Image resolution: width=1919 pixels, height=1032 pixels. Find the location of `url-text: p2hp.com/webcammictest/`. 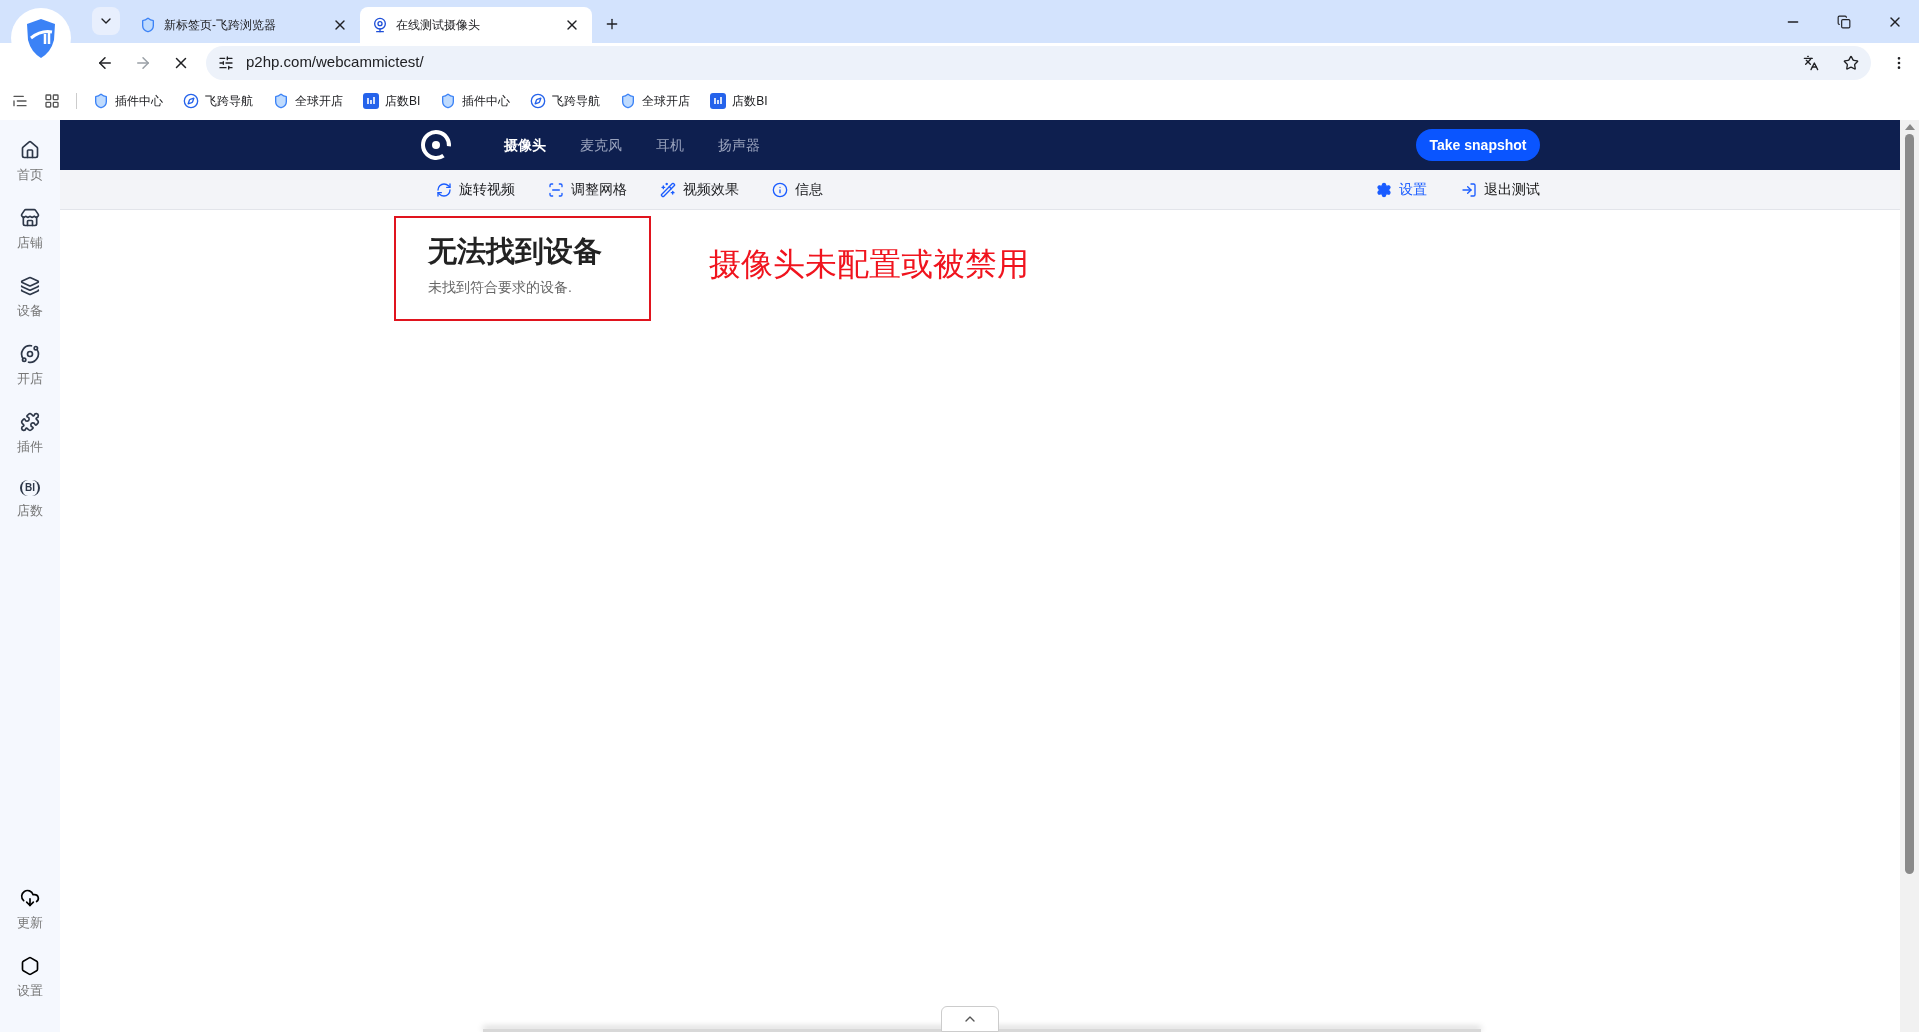

url-text: p2hp.com/webcammictest/ is located at coordinates (335, 62).